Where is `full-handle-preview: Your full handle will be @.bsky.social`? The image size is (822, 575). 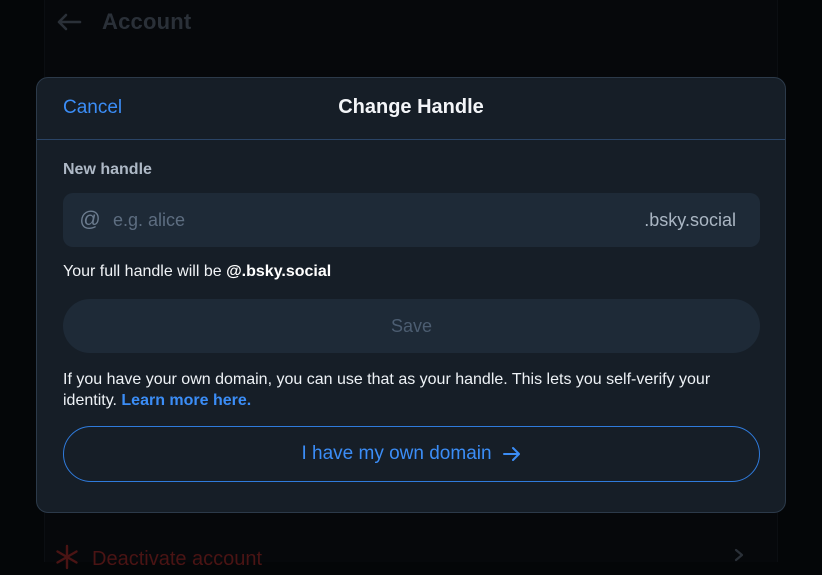
full-handle-preview: Your full handle will be @.bsky.social is located at coordinates (197, 272).